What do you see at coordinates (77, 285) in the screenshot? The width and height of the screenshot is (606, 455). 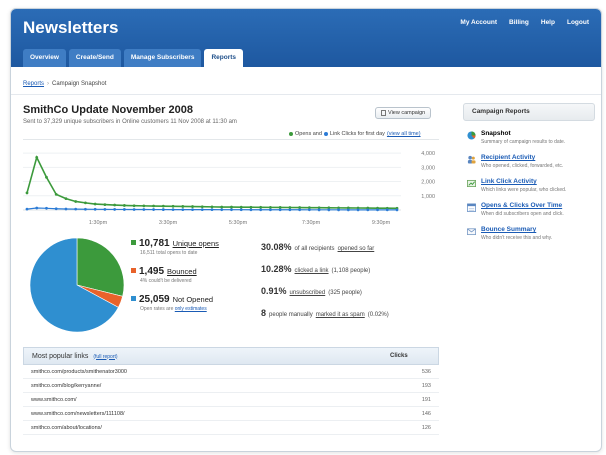 I see `pie-chart-svg` at bounding box center [77, 285].